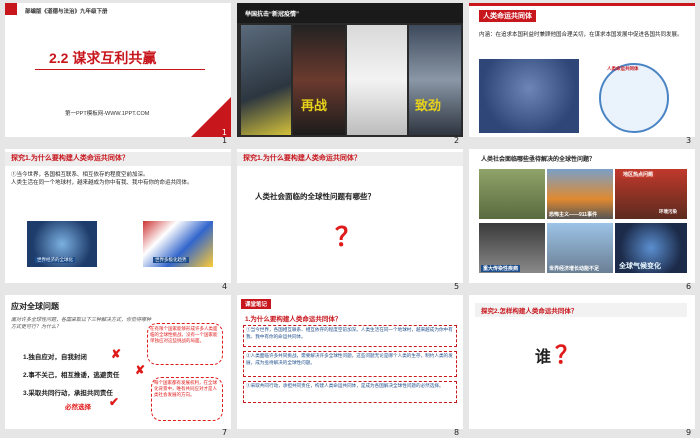 The width and height of the screenshot is (700, 438). Describe the element at coordinates (529, 96) in the screenshot. I see `un-assembly-photo` at that location.